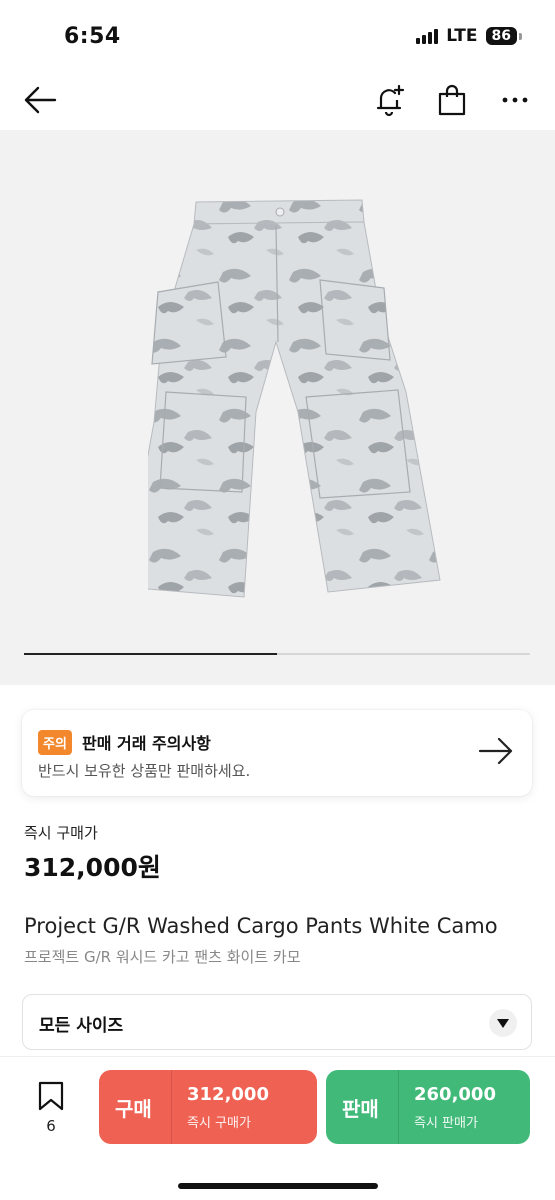  Describe the element at coordinates (446, 1123) in the screenshot. I see `sell-sub-label: 즉시 판매가` at that location.